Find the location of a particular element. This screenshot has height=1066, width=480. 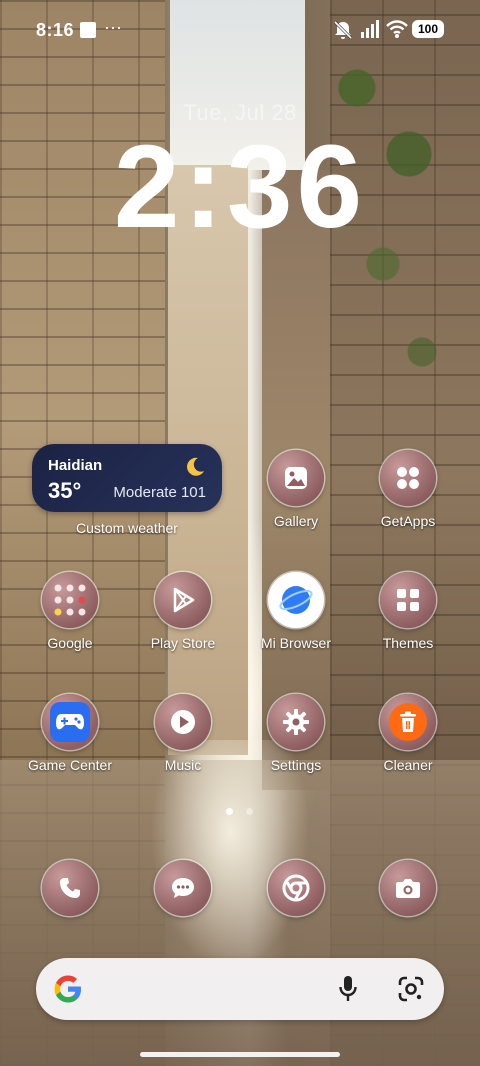

app-music: Music is located at coordinates (183, 733).